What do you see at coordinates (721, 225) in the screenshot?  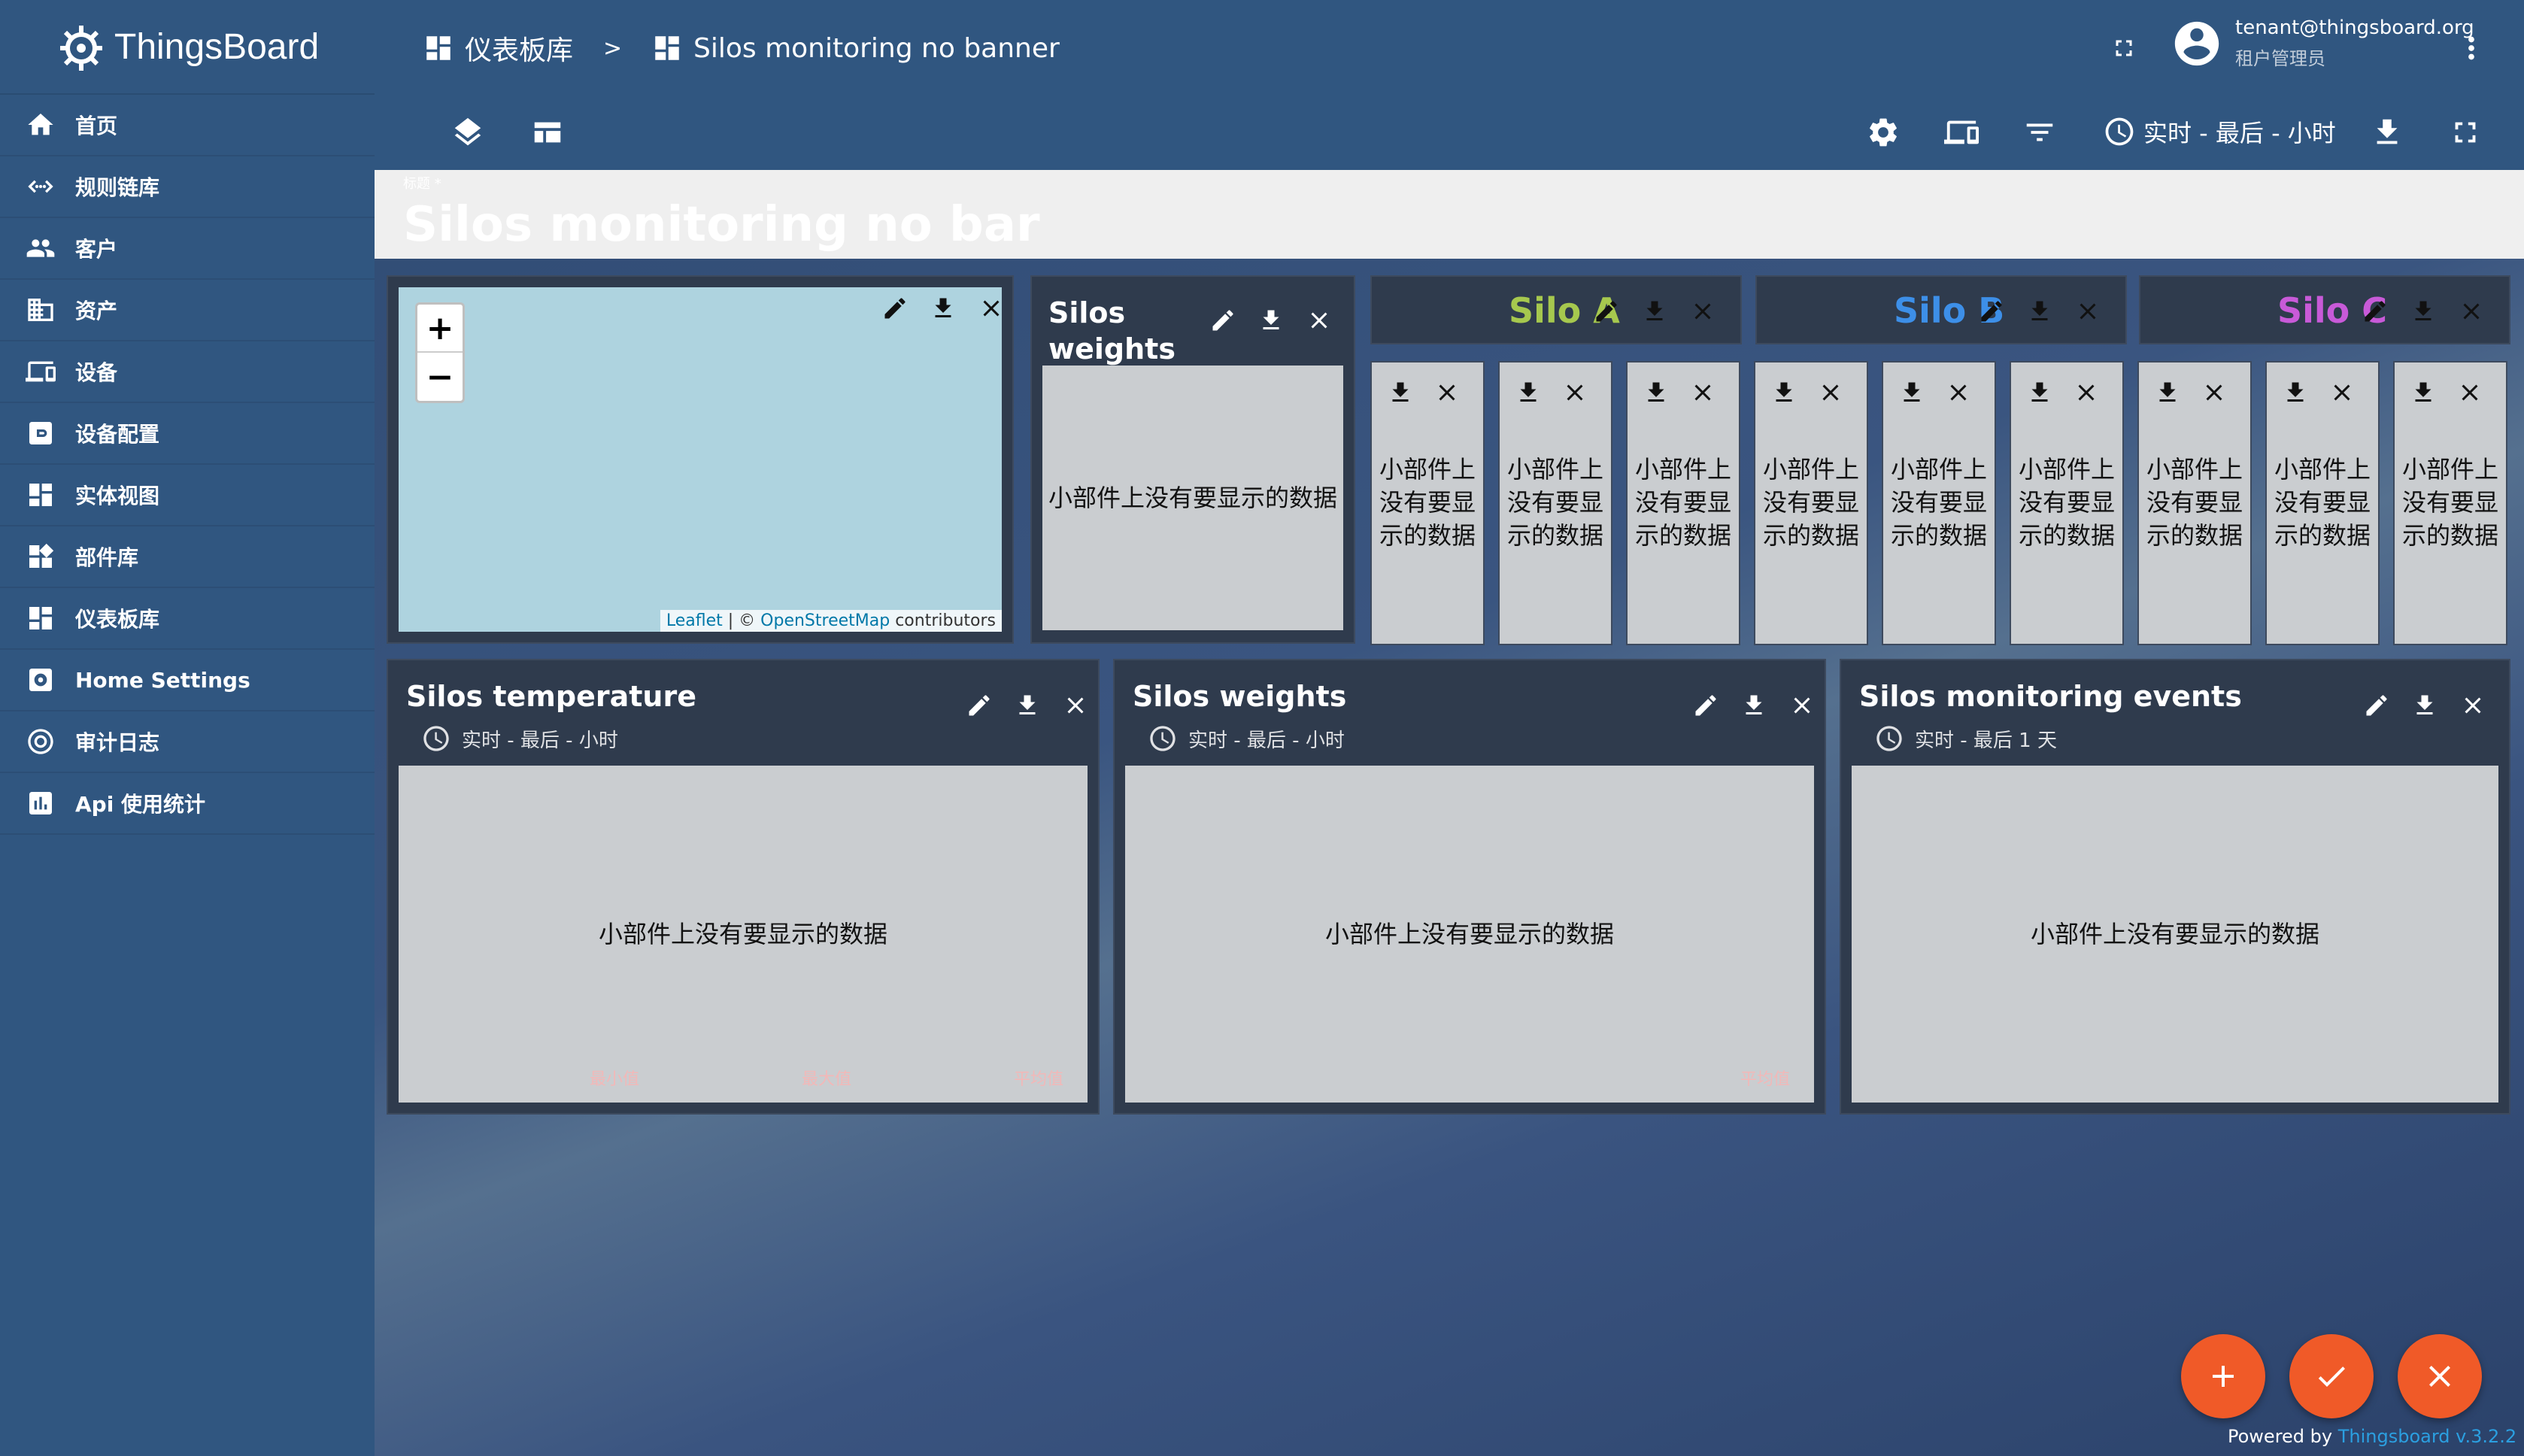 I see `dashboard-title: Silos monitoring no bar` at bounding box center [721, 225].